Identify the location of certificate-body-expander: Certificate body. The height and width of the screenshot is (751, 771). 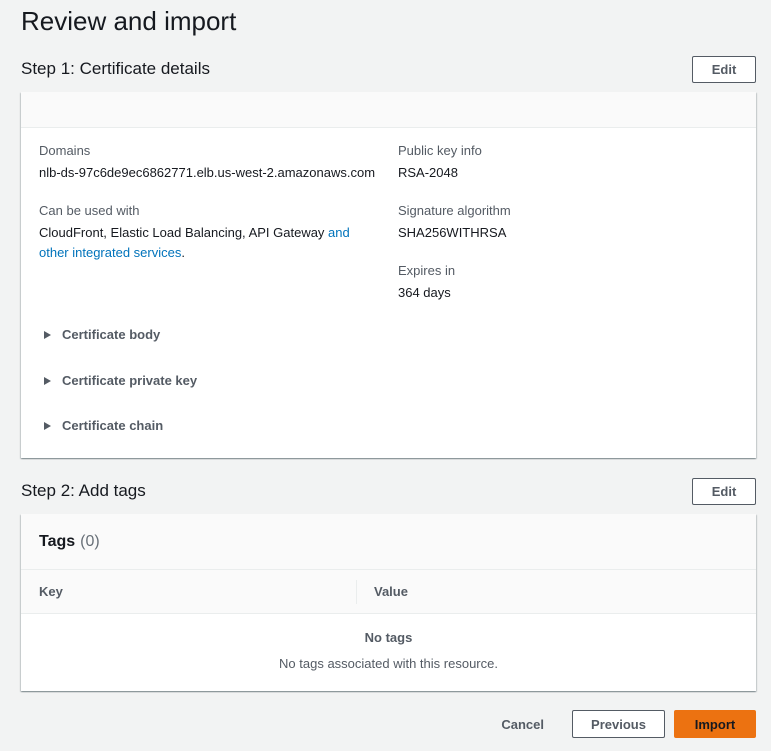
(102, 334).